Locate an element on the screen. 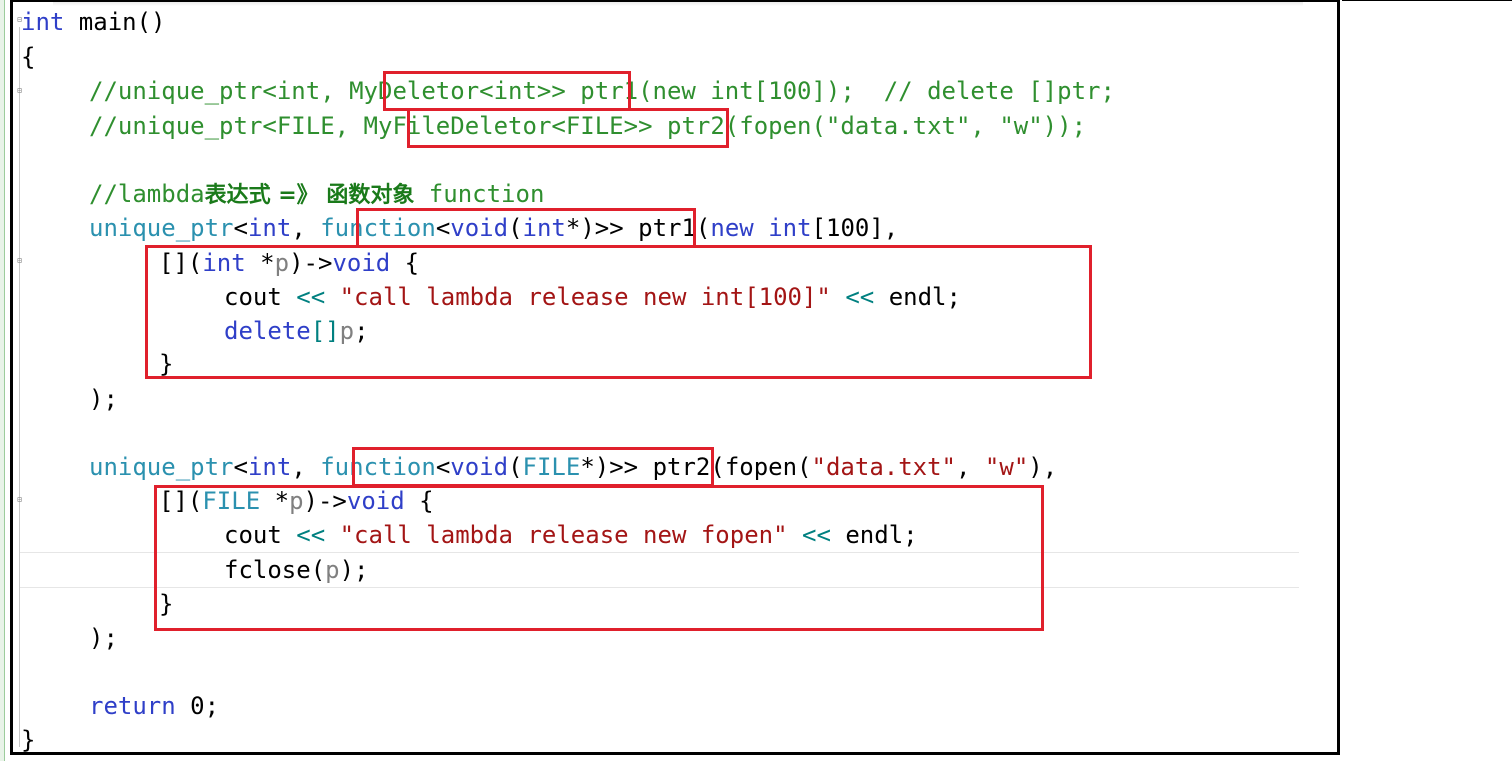 Image resolution: width=1512 pixels, height=761 pixels. code-text: >> ptr2(fopen( is located at coordinates (710, 467).